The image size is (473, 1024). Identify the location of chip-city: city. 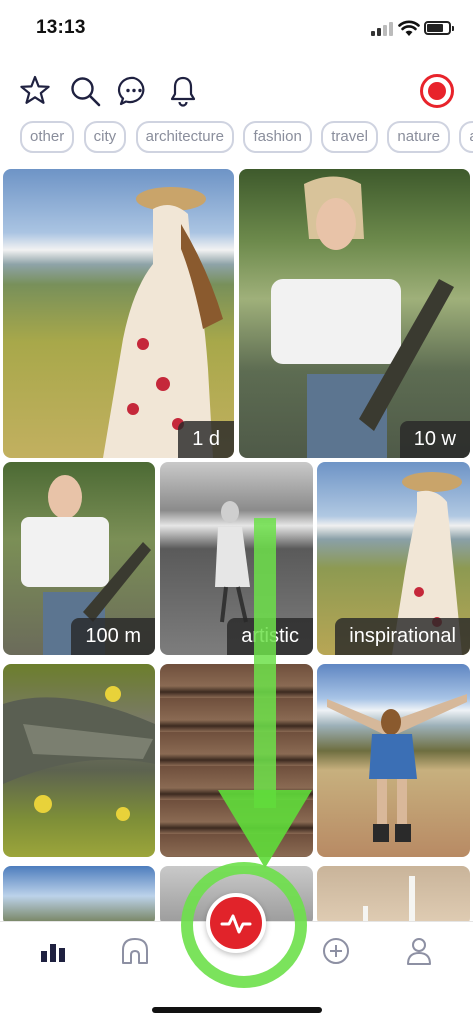
(105, 137).